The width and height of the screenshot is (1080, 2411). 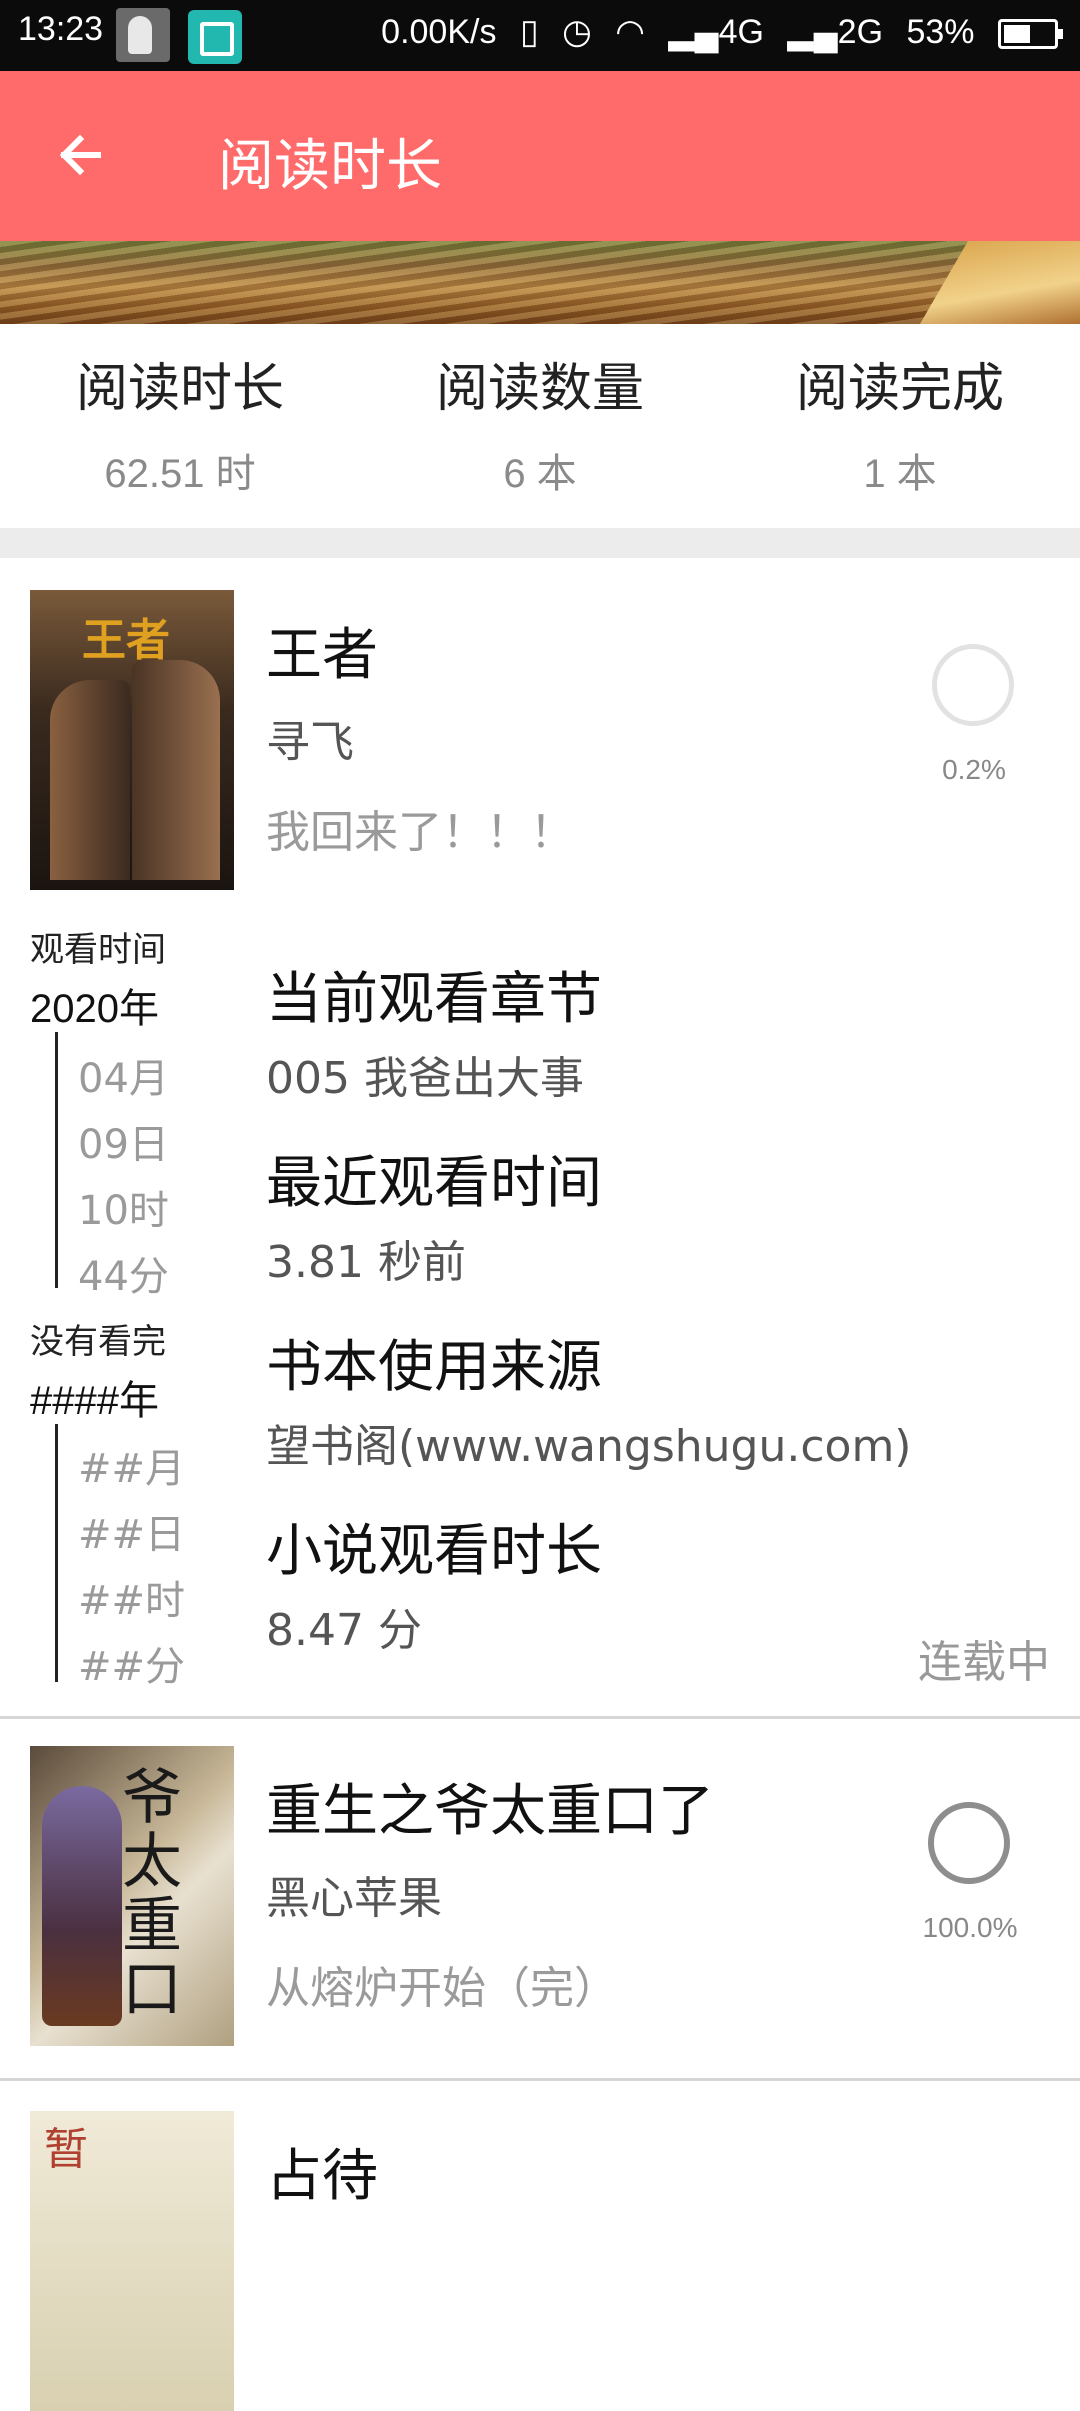 What do you see at coordinates (899, 389) in the screenshot?
I see `stat-label: 阅读完成` at bounding box center [899, 389].